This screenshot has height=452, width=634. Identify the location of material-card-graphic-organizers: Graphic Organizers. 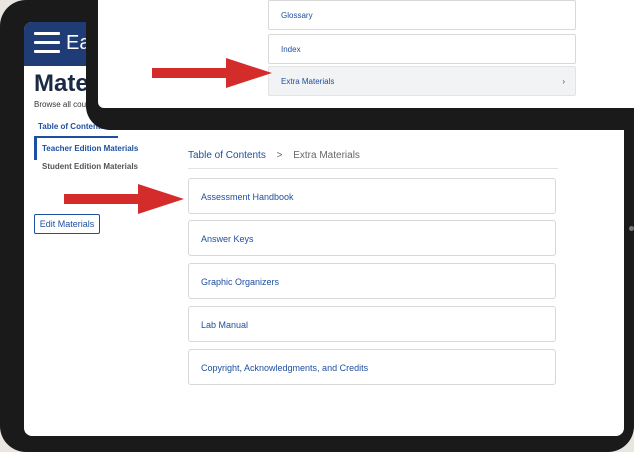
(372, 281).